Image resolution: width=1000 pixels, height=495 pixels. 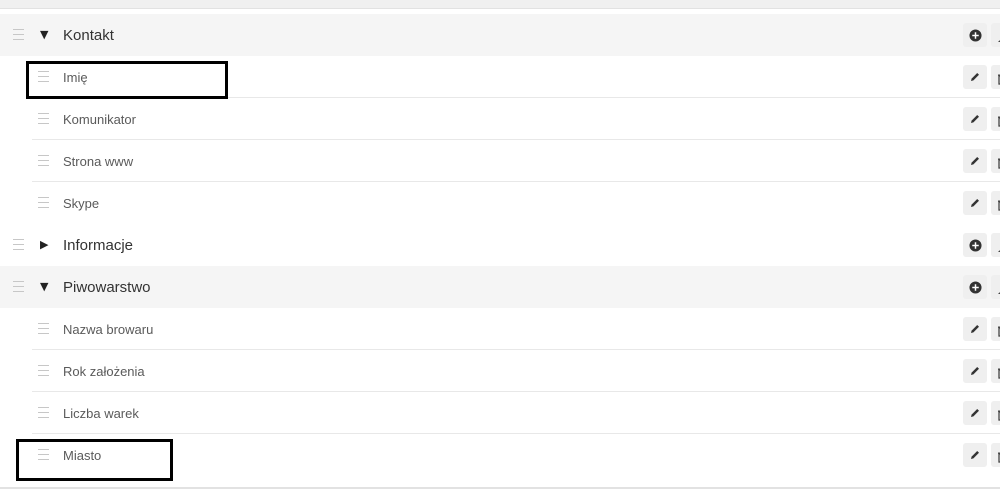 What do you see at coordinates (98, 161) in the screenshot?
I see `field-label: Strona www` at bounding box center [98, 161].